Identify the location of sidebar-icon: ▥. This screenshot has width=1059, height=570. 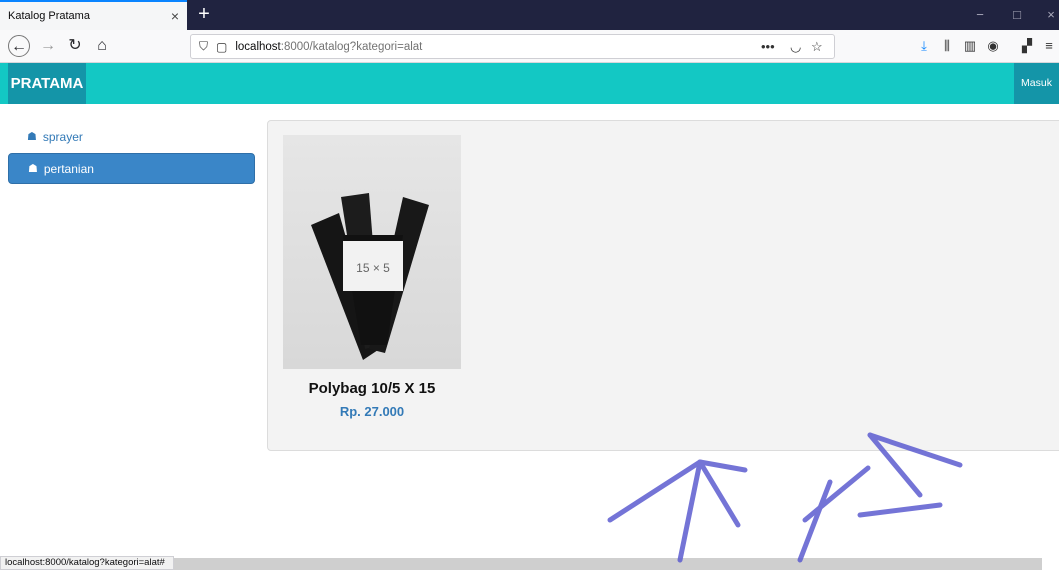
(970, 46).